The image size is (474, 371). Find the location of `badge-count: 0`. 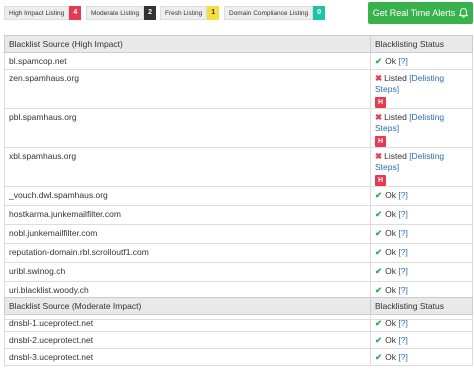

badge-count: 0 is located at coordinates (319, 13).